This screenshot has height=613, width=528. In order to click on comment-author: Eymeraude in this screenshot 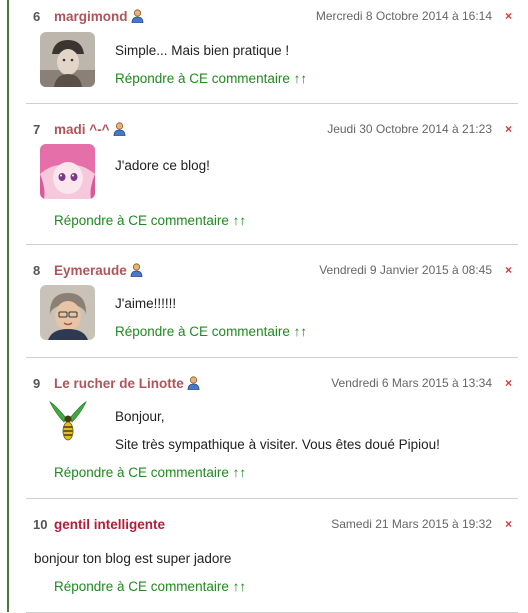, I will do `click(98, 270)`.